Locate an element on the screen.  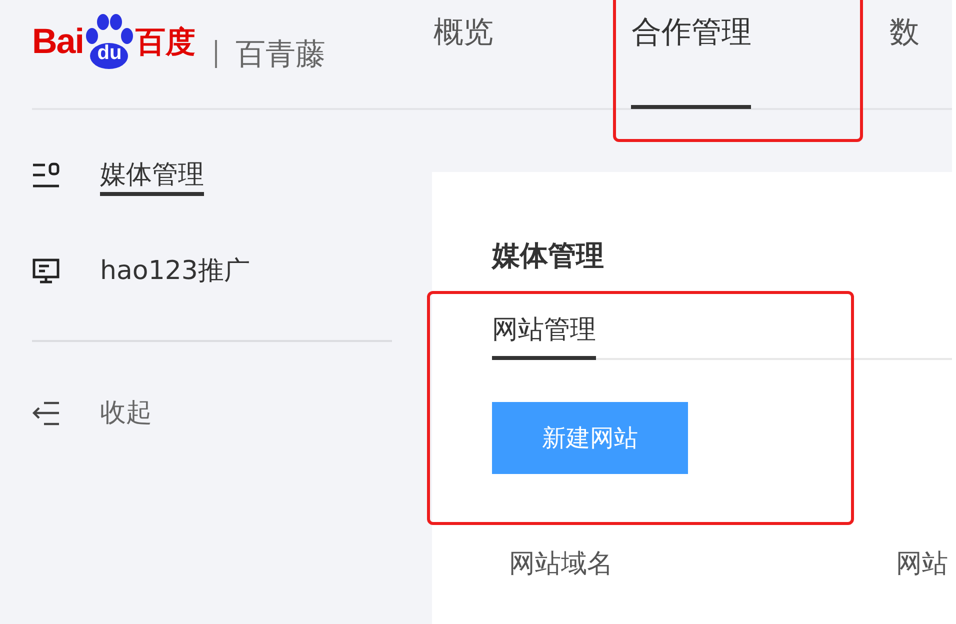
content-tab: 网站管理 is located at coordinates (544, 336).